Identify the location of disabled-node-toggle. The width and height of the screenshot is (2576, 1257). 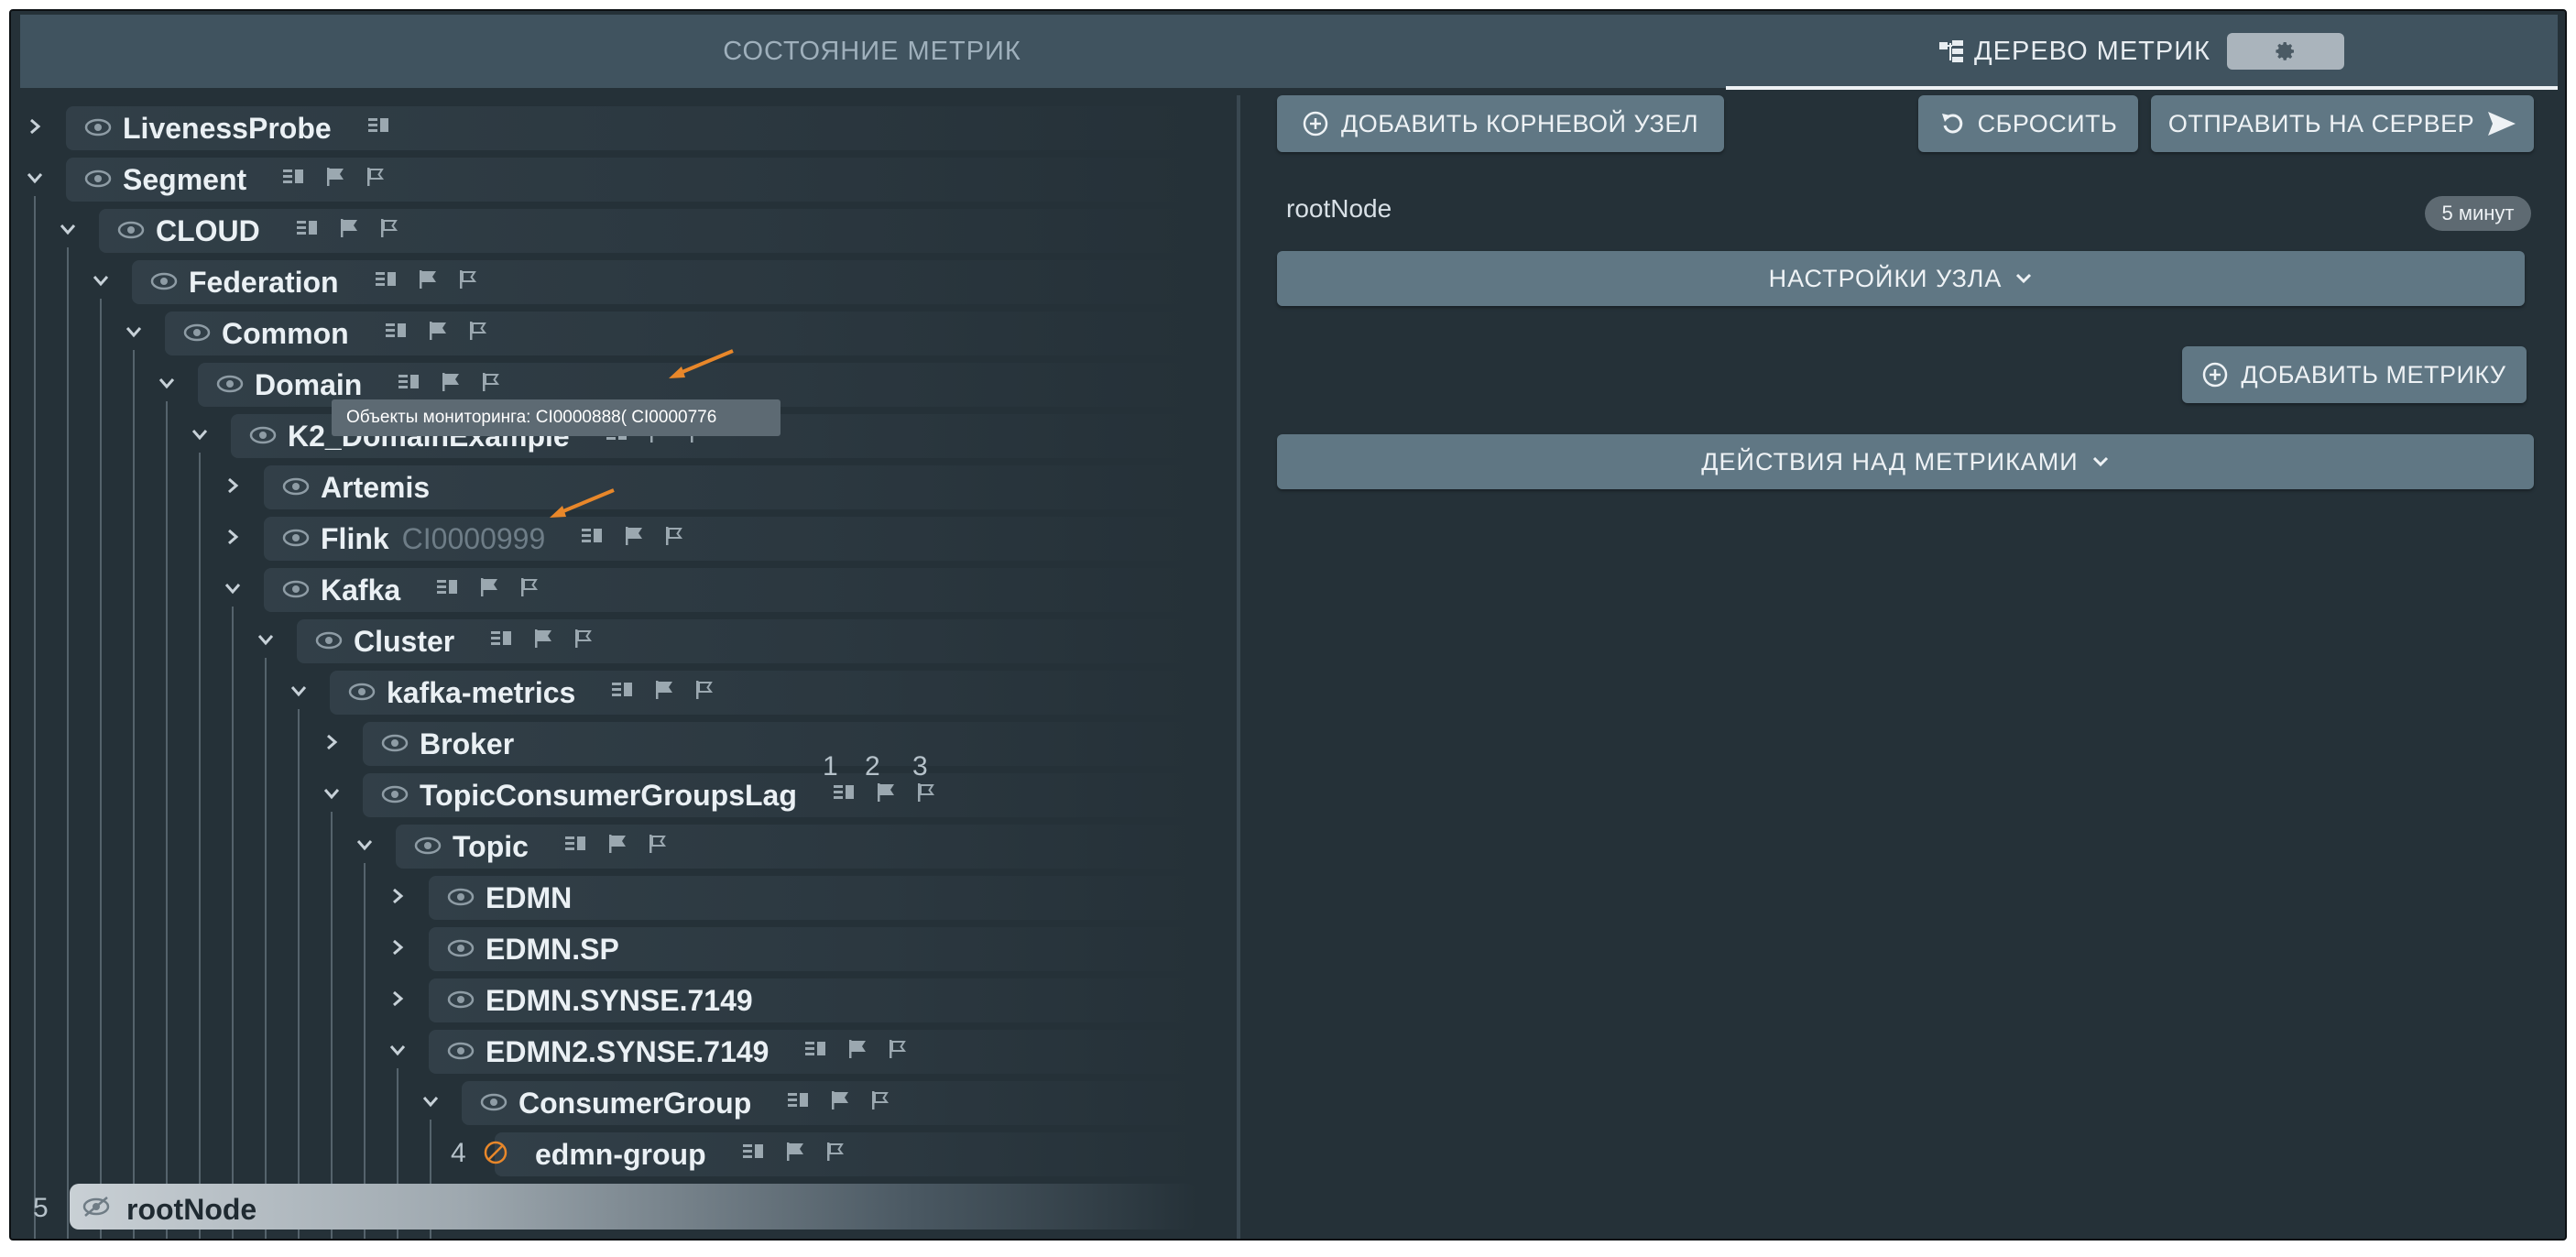
(496, 1152).